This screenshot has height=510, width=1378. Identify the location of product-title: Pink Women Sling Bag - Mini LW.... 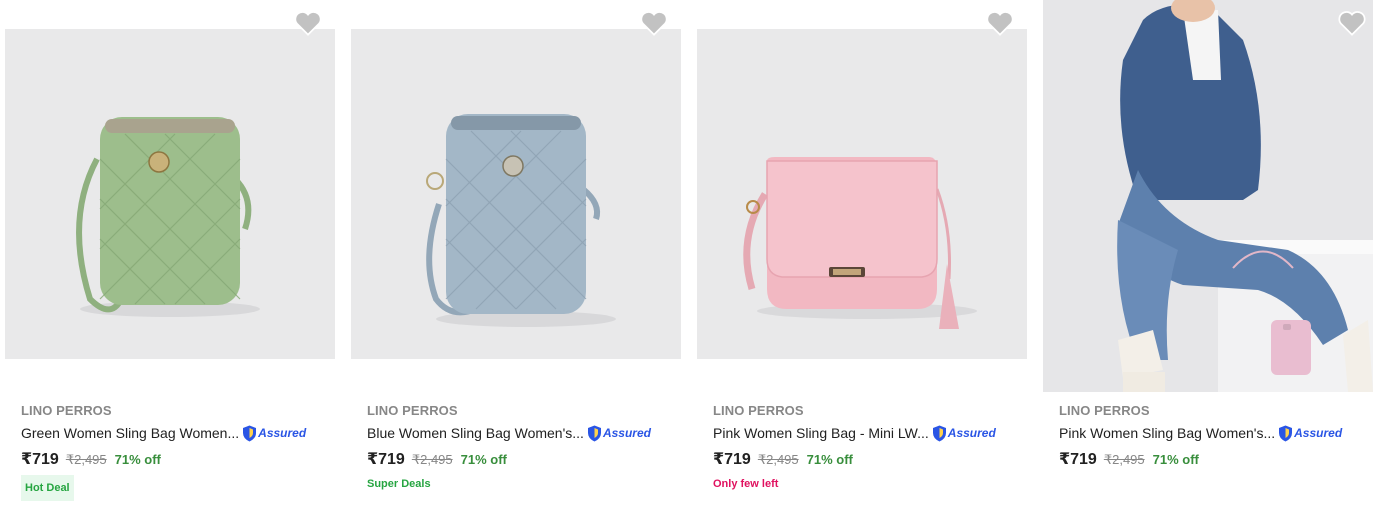
(821, 433).